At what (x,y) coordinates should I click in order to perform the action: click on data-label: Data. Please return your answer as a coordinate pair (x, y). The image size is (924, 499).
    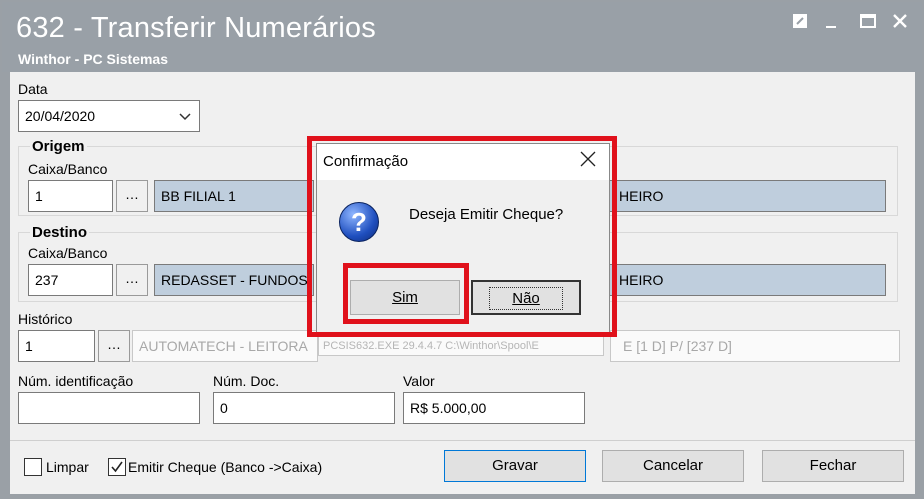
    Looking at the image, I should click on (33, 89).